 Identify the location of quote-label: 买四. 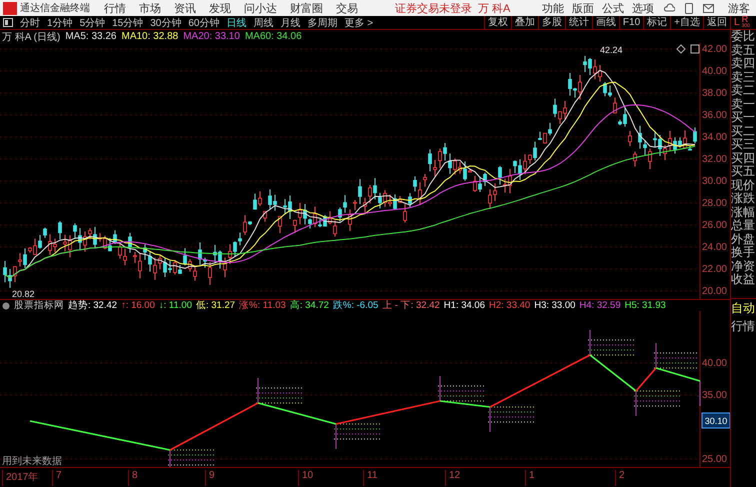
(743, 158).